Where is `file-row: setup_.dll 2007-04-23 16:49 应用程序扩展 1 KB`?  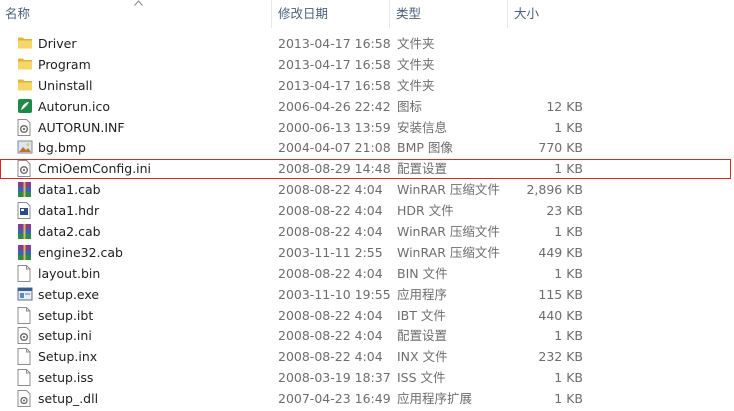
file-row: setup_.dll 2007-04-23 16:49 应用程序扩展 1 KB is located at coordinates (367, 398).